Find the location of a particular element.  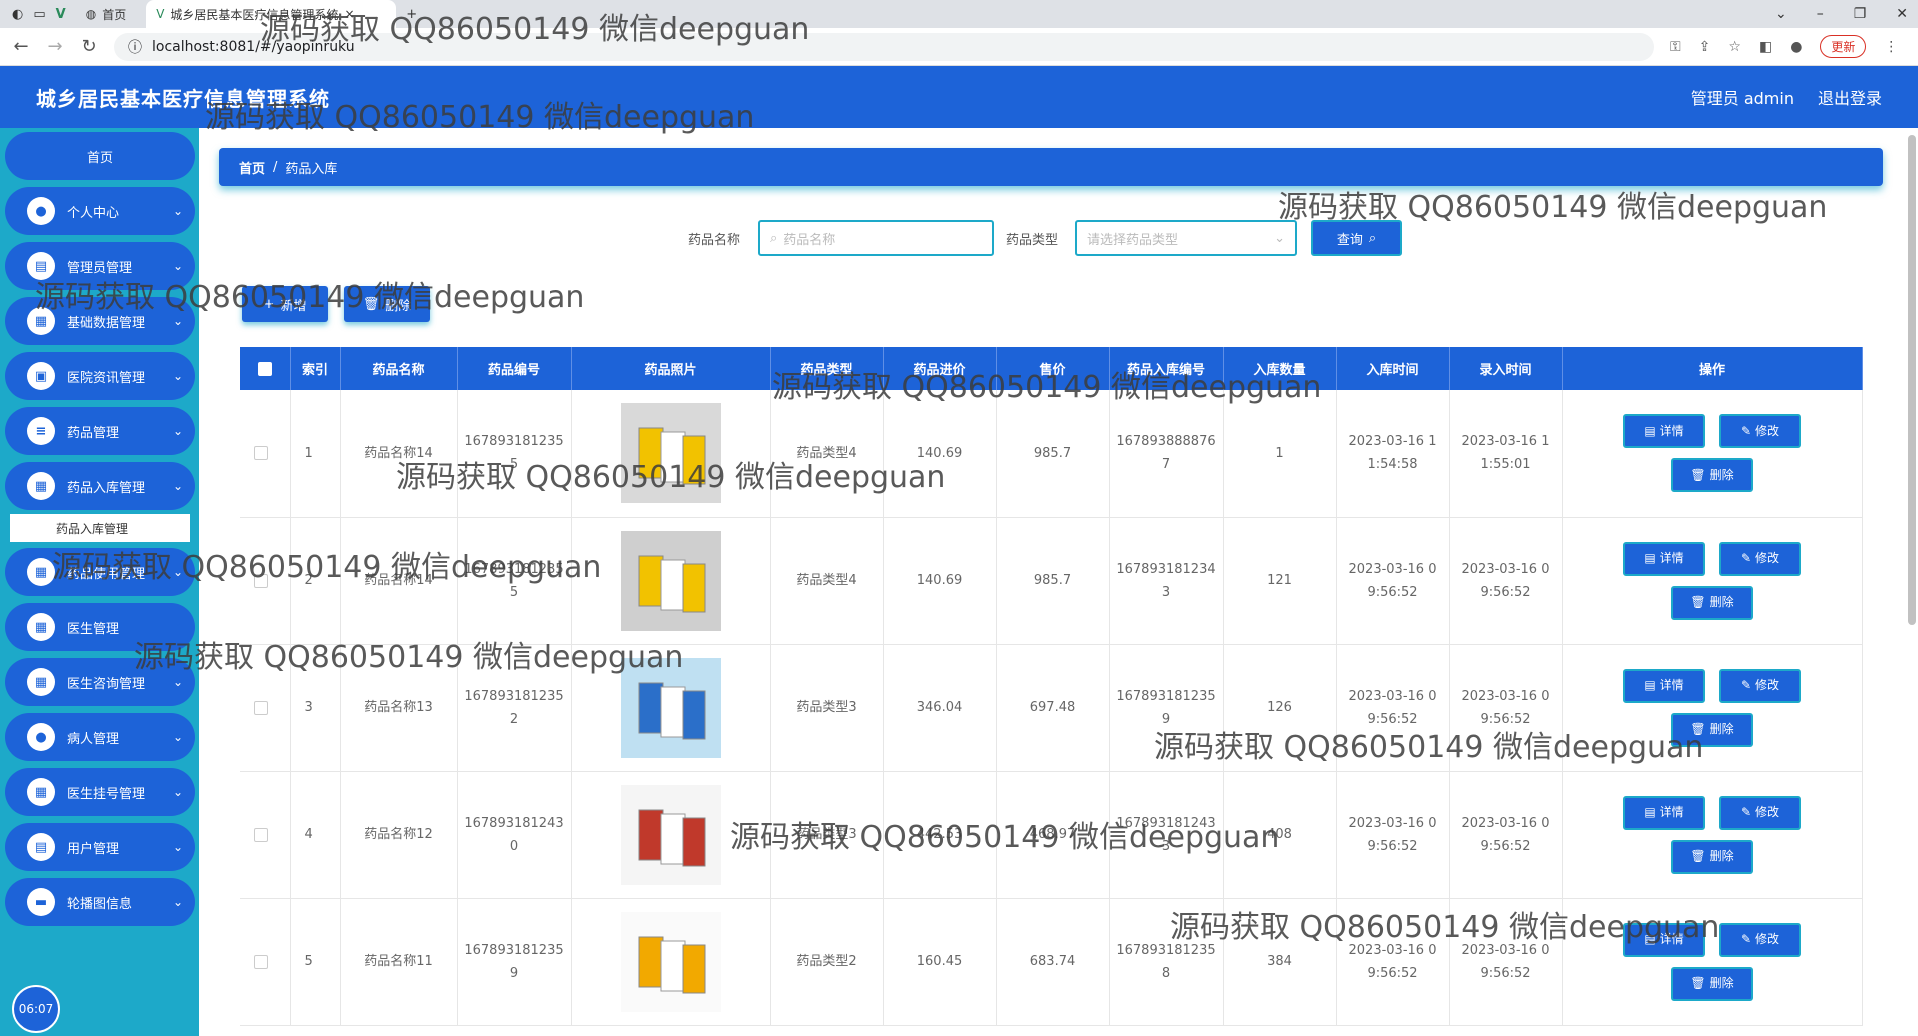

tab-active: V 城乡居民基本医疗信息管理系统 × is located at coordinates (271, 14).